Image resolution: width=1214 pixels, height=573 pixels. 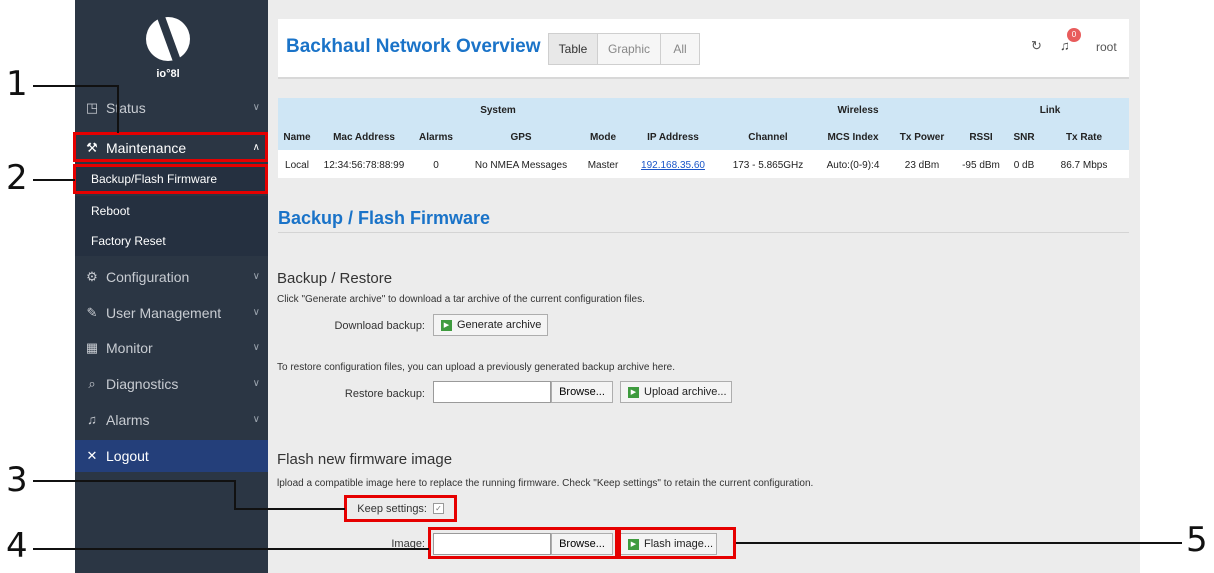 I want to click on generate-archive-button: ▶ Generate archive, so click(x=490, y=325).